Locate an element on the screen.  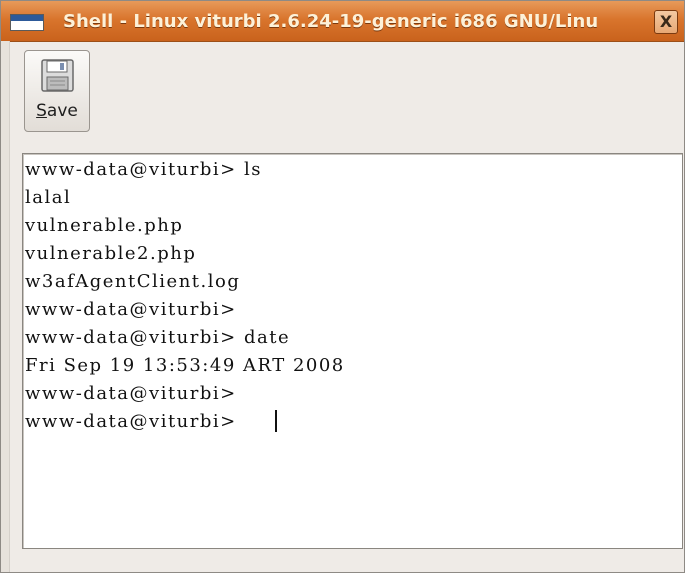
close-icon: X is located at coordinates (666, 21).